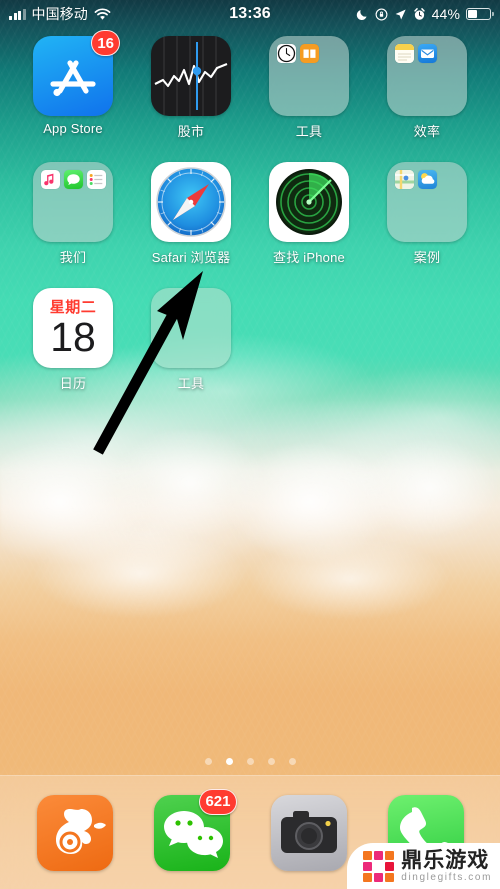 The width and height of the screenshot is (500, 889). Describe the element at coordinates (427, 53) in the screenshot. I see `mail-icon` at that location.